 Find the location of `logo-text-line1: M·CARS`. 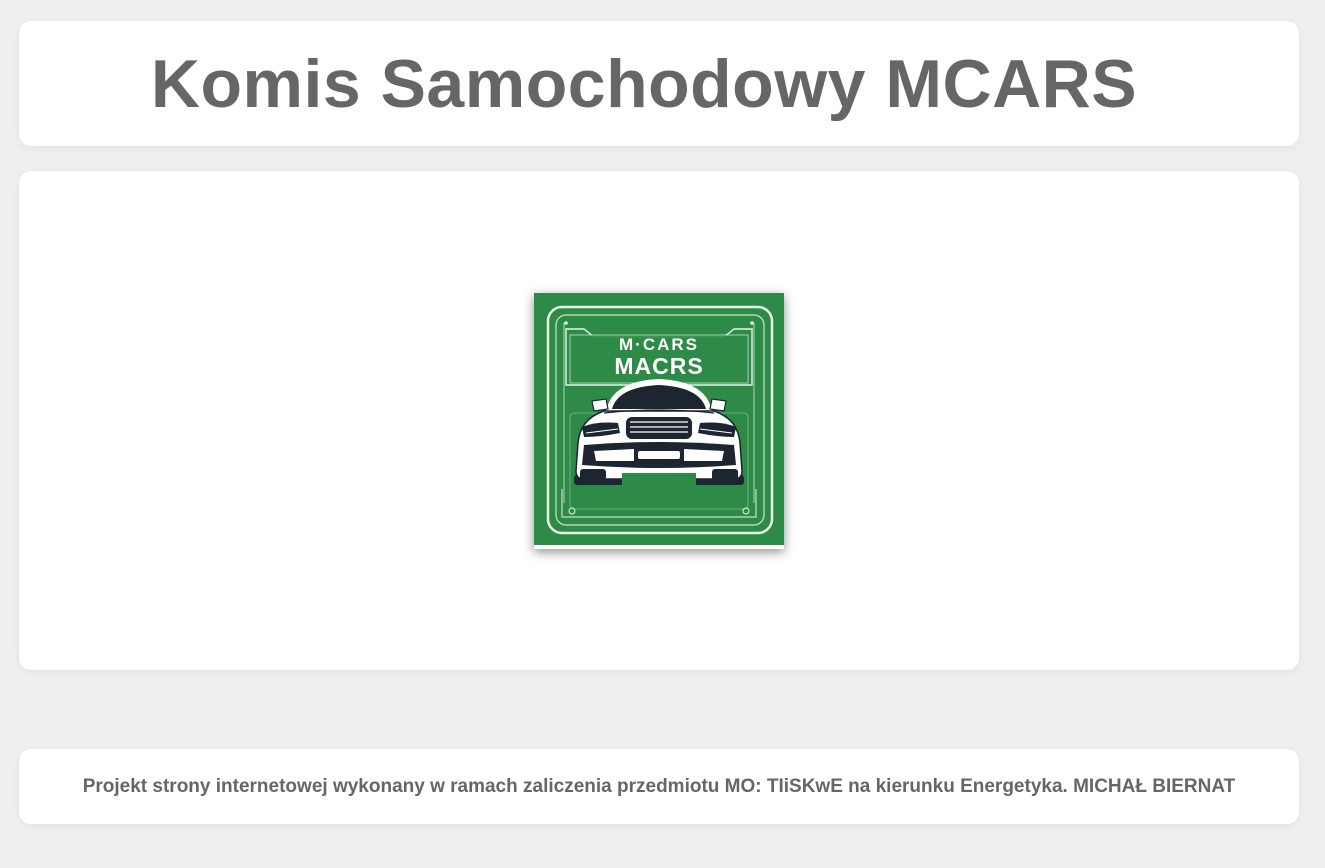

logo-text-line1: M·CARS is located at coordinates (659, 344).